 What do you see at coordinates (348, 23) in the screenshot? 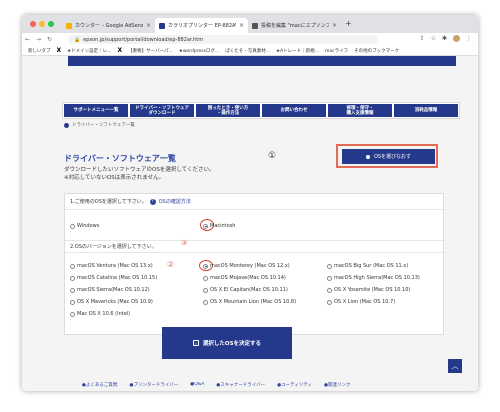
I see `new-tab-icon: +` at bounding box center [348, 23].